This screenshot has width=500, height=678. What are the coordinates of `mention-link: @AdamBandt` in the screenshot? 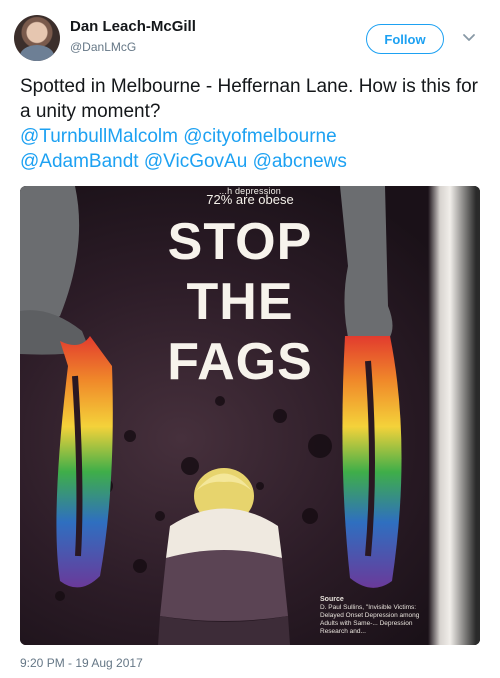 It's located at (79, 161).